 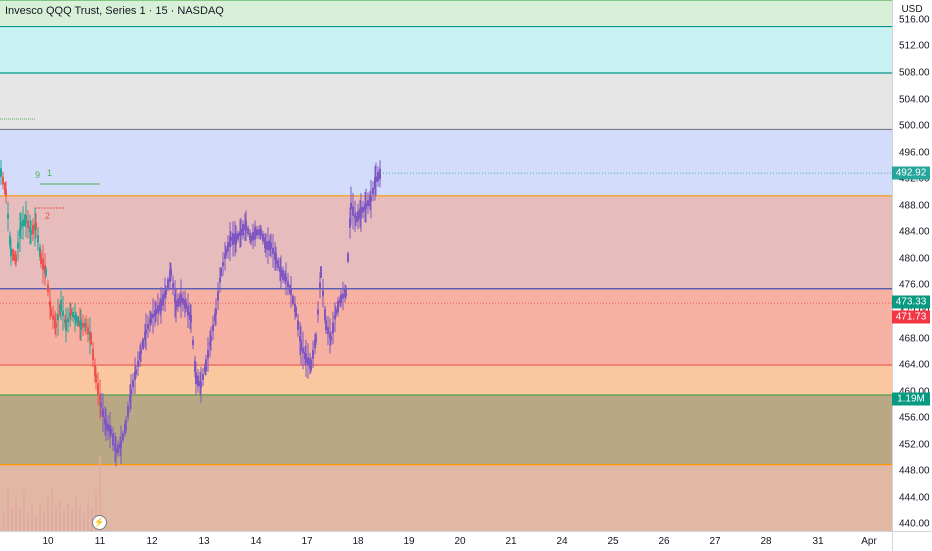 I want to click on price-tick-label: 440.00, so click(x=914, y=524).